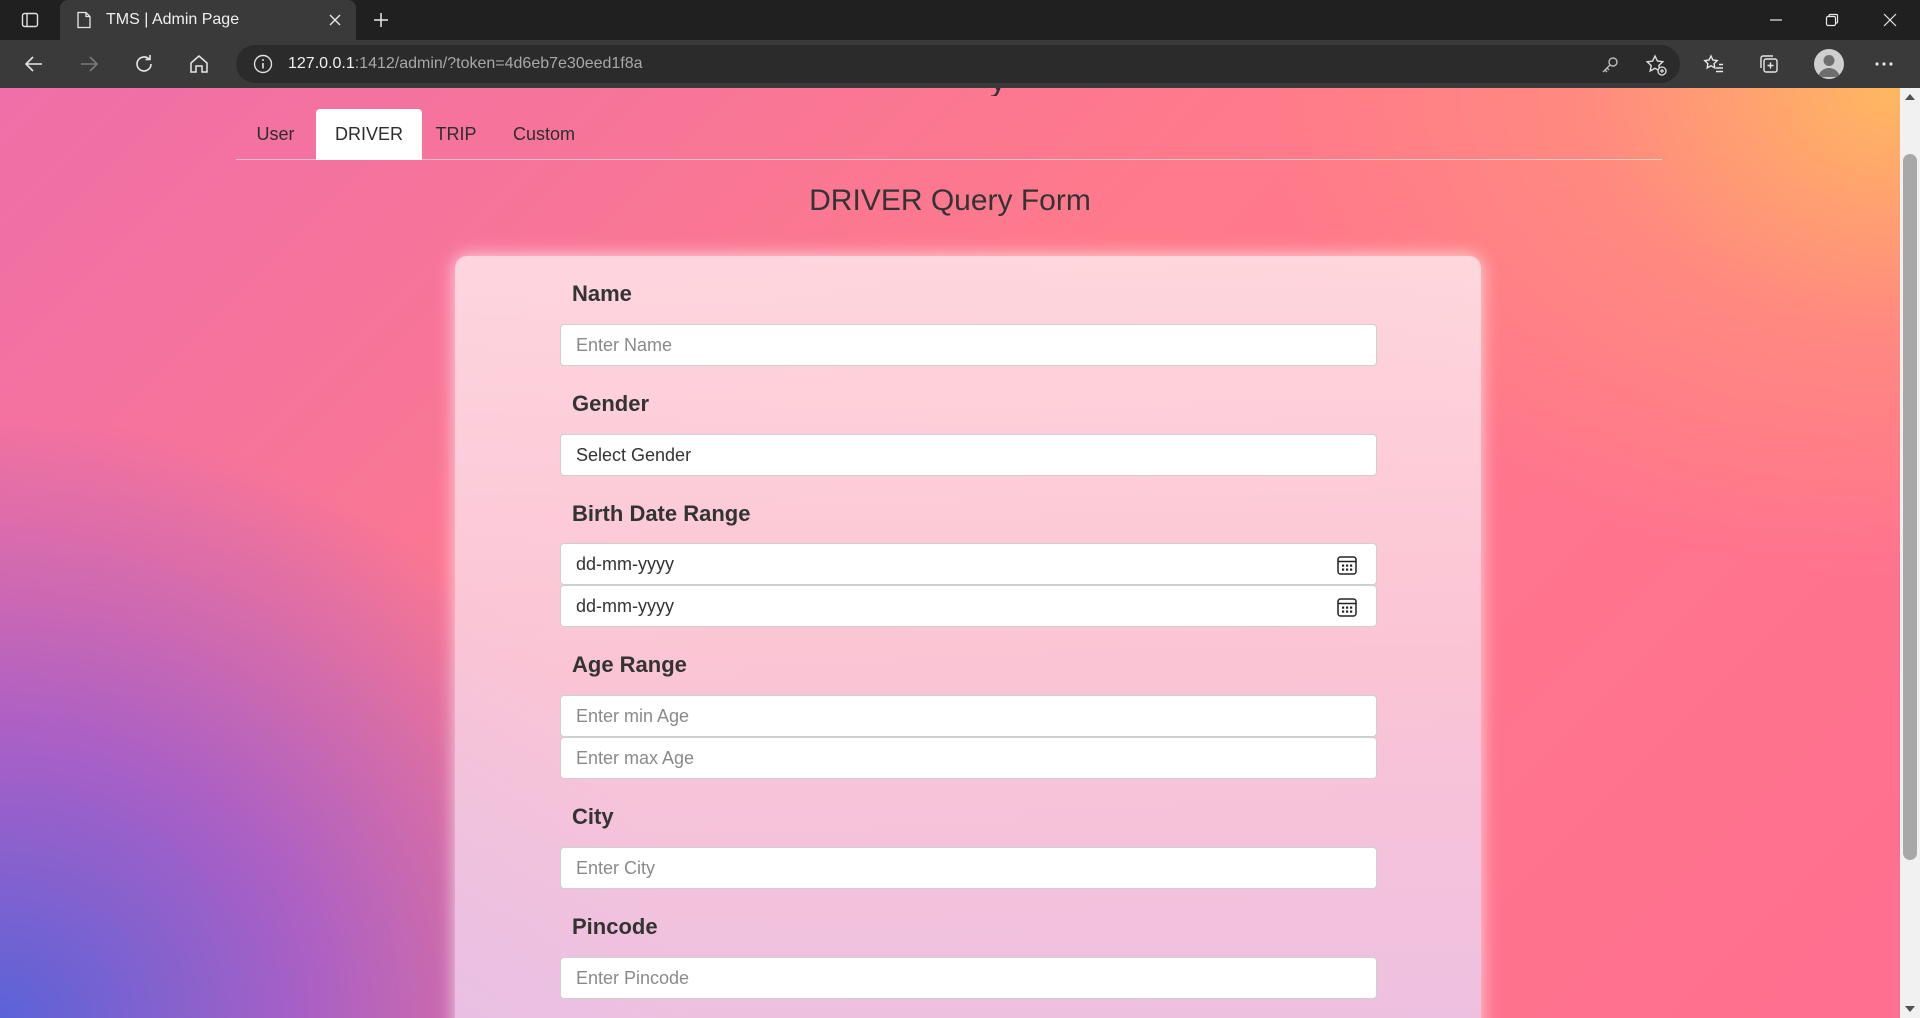 The width and height of the screenshot is (1920, 1018). What do you see at coordinates (968, 978) in the screenshot?
I see `pincode-input: Enter Pincode` at bounding box center [968, 978].